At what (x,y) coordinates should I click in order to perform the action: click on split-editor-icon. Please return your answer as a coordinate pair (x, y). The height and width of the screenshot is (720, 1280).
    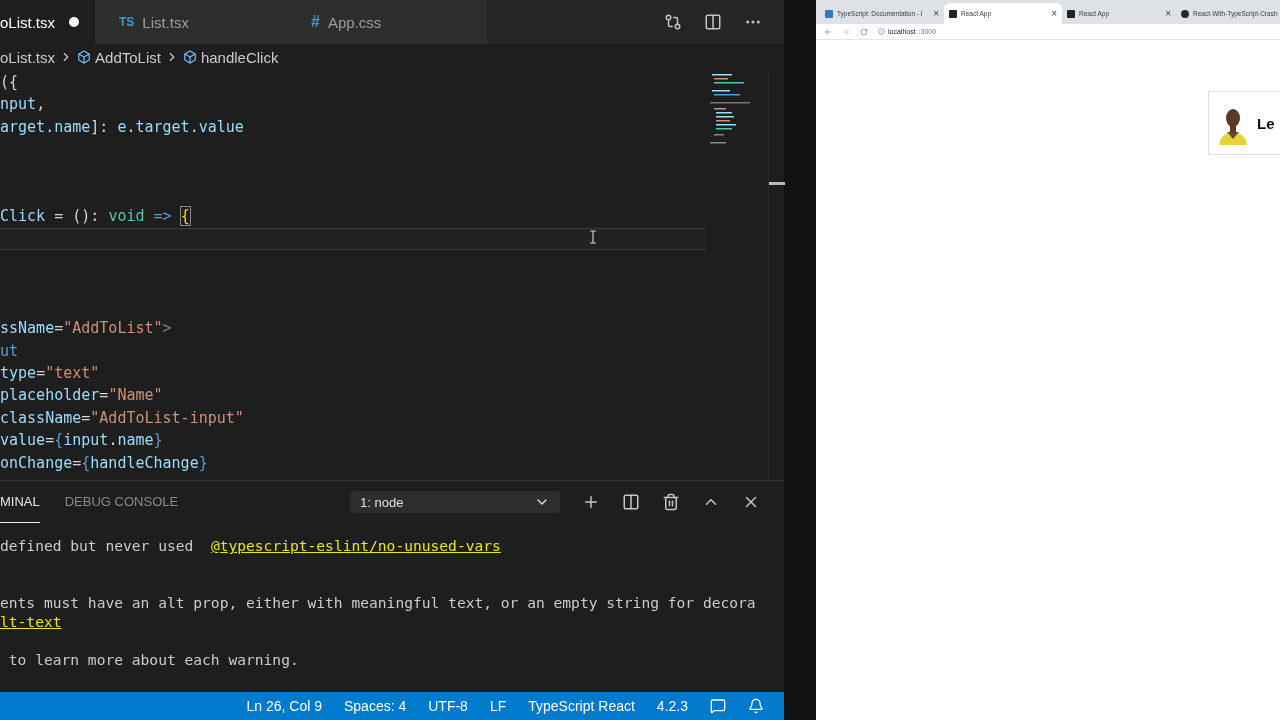
    Looking at the image, I should click on (713, 22).